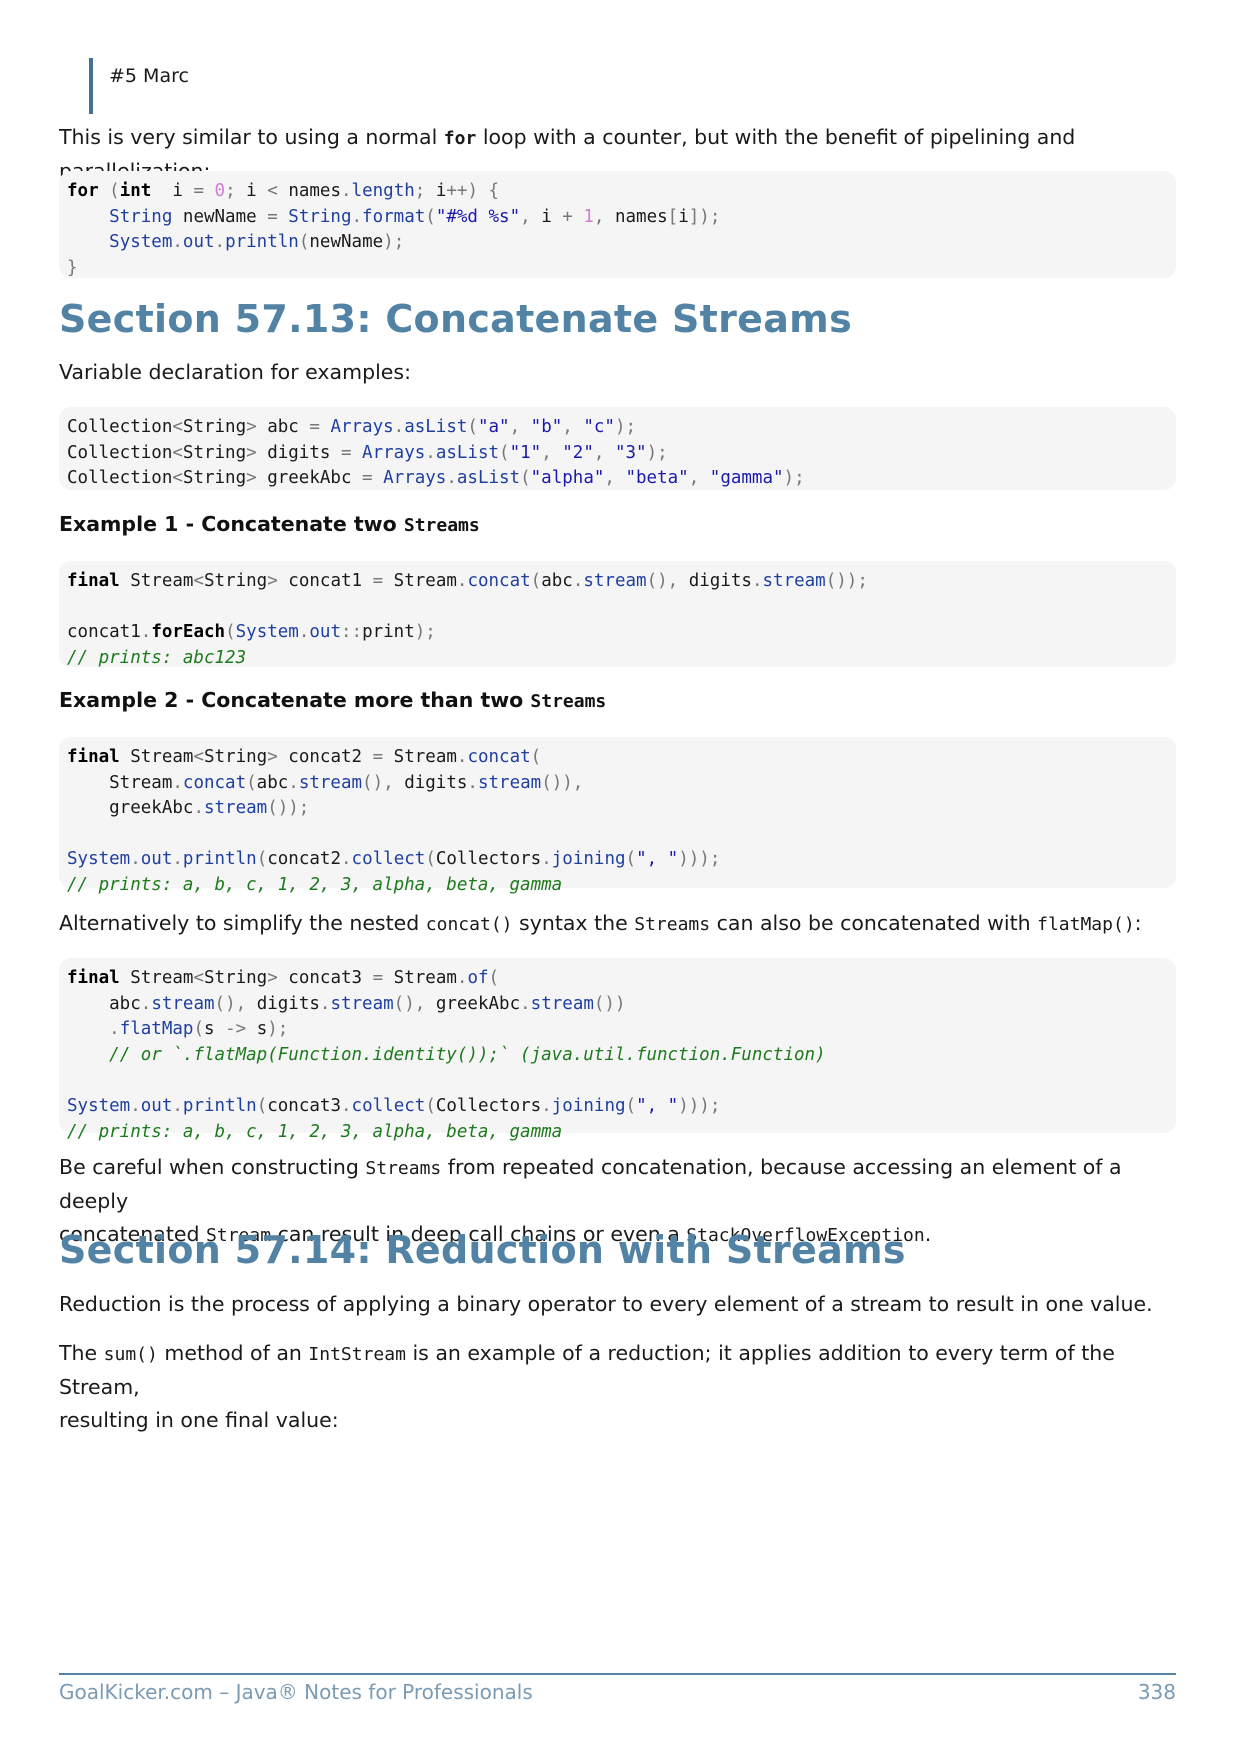 This screenshot has height=1754, width=1240. What do you see at coordinates (621, 633) in the screenshot?
I see `code-line: concat1.forEach(System.out::print);` at bounding box center [621, 633].